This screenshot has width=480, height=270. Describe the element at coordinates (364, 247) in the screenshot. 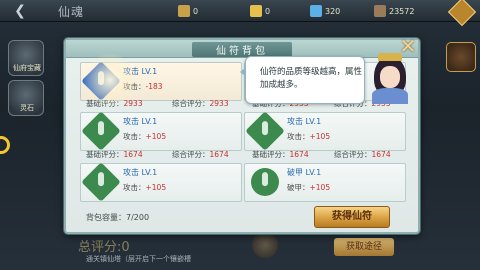

I see `get-path-button: 获取途径` at that location.